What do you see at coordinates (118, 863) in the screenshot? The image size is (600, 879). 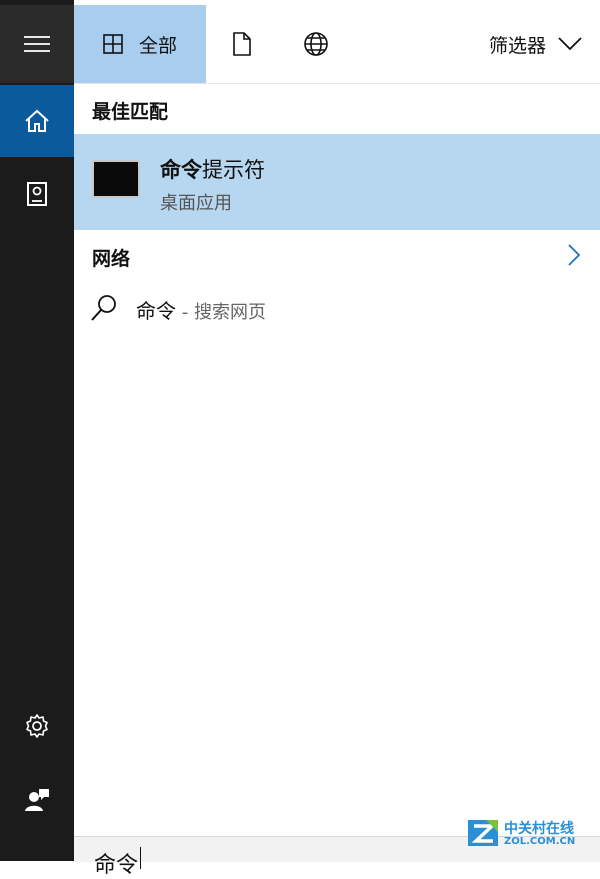 I see `search-query: 命令` at bounding box center [118, 863].